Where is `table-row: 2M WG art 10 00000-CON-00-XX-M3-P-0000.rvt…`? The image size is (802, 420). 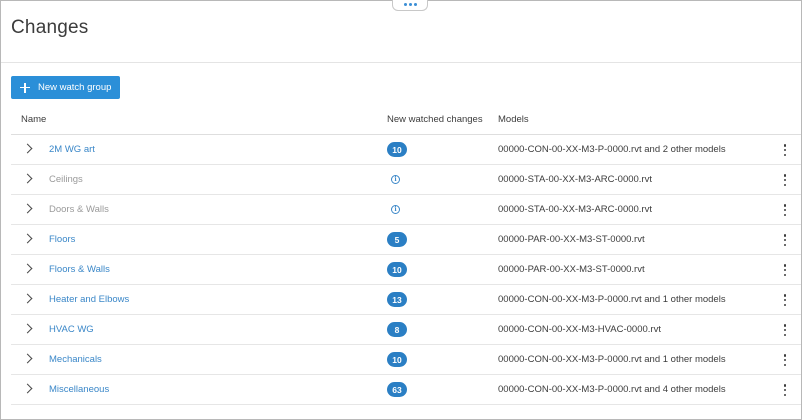
table-row: 2M WG art 10 00000-CON-00-XX-M3-P-0000.rvt… is located at coordinates (406, 150).